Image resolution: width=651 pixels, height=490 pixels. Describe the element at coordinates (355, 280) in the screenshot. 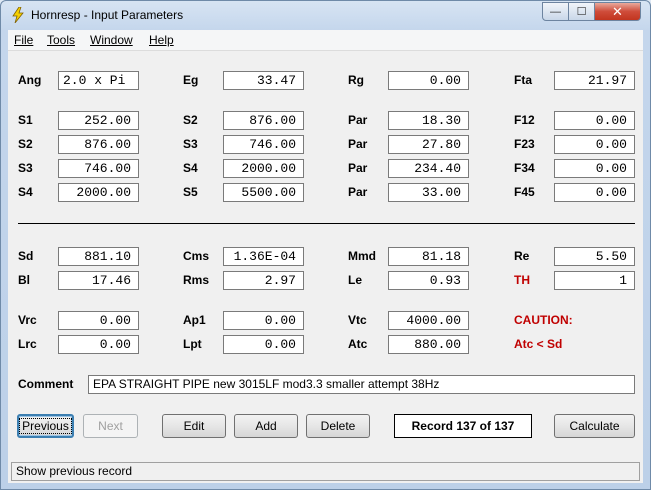

I see `label-le: Le` at that location.